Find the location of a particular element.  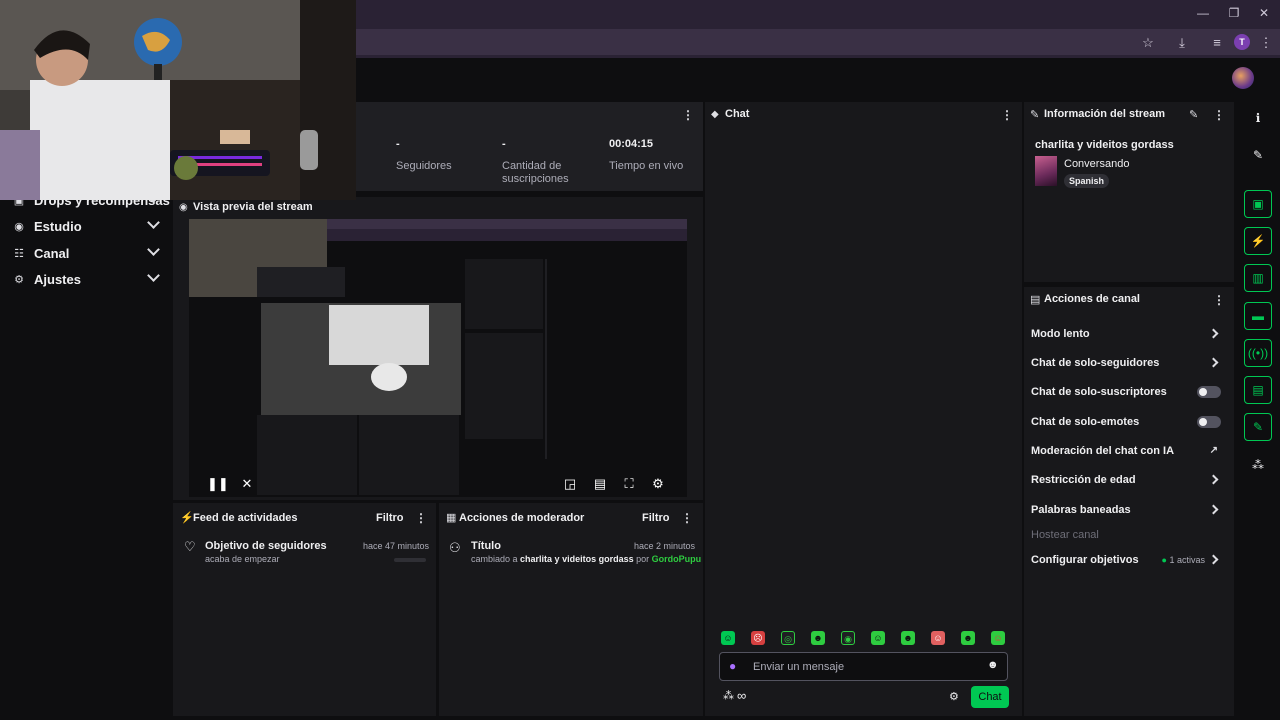

info-icon: ℹ is located at coordinates (1258, 118).